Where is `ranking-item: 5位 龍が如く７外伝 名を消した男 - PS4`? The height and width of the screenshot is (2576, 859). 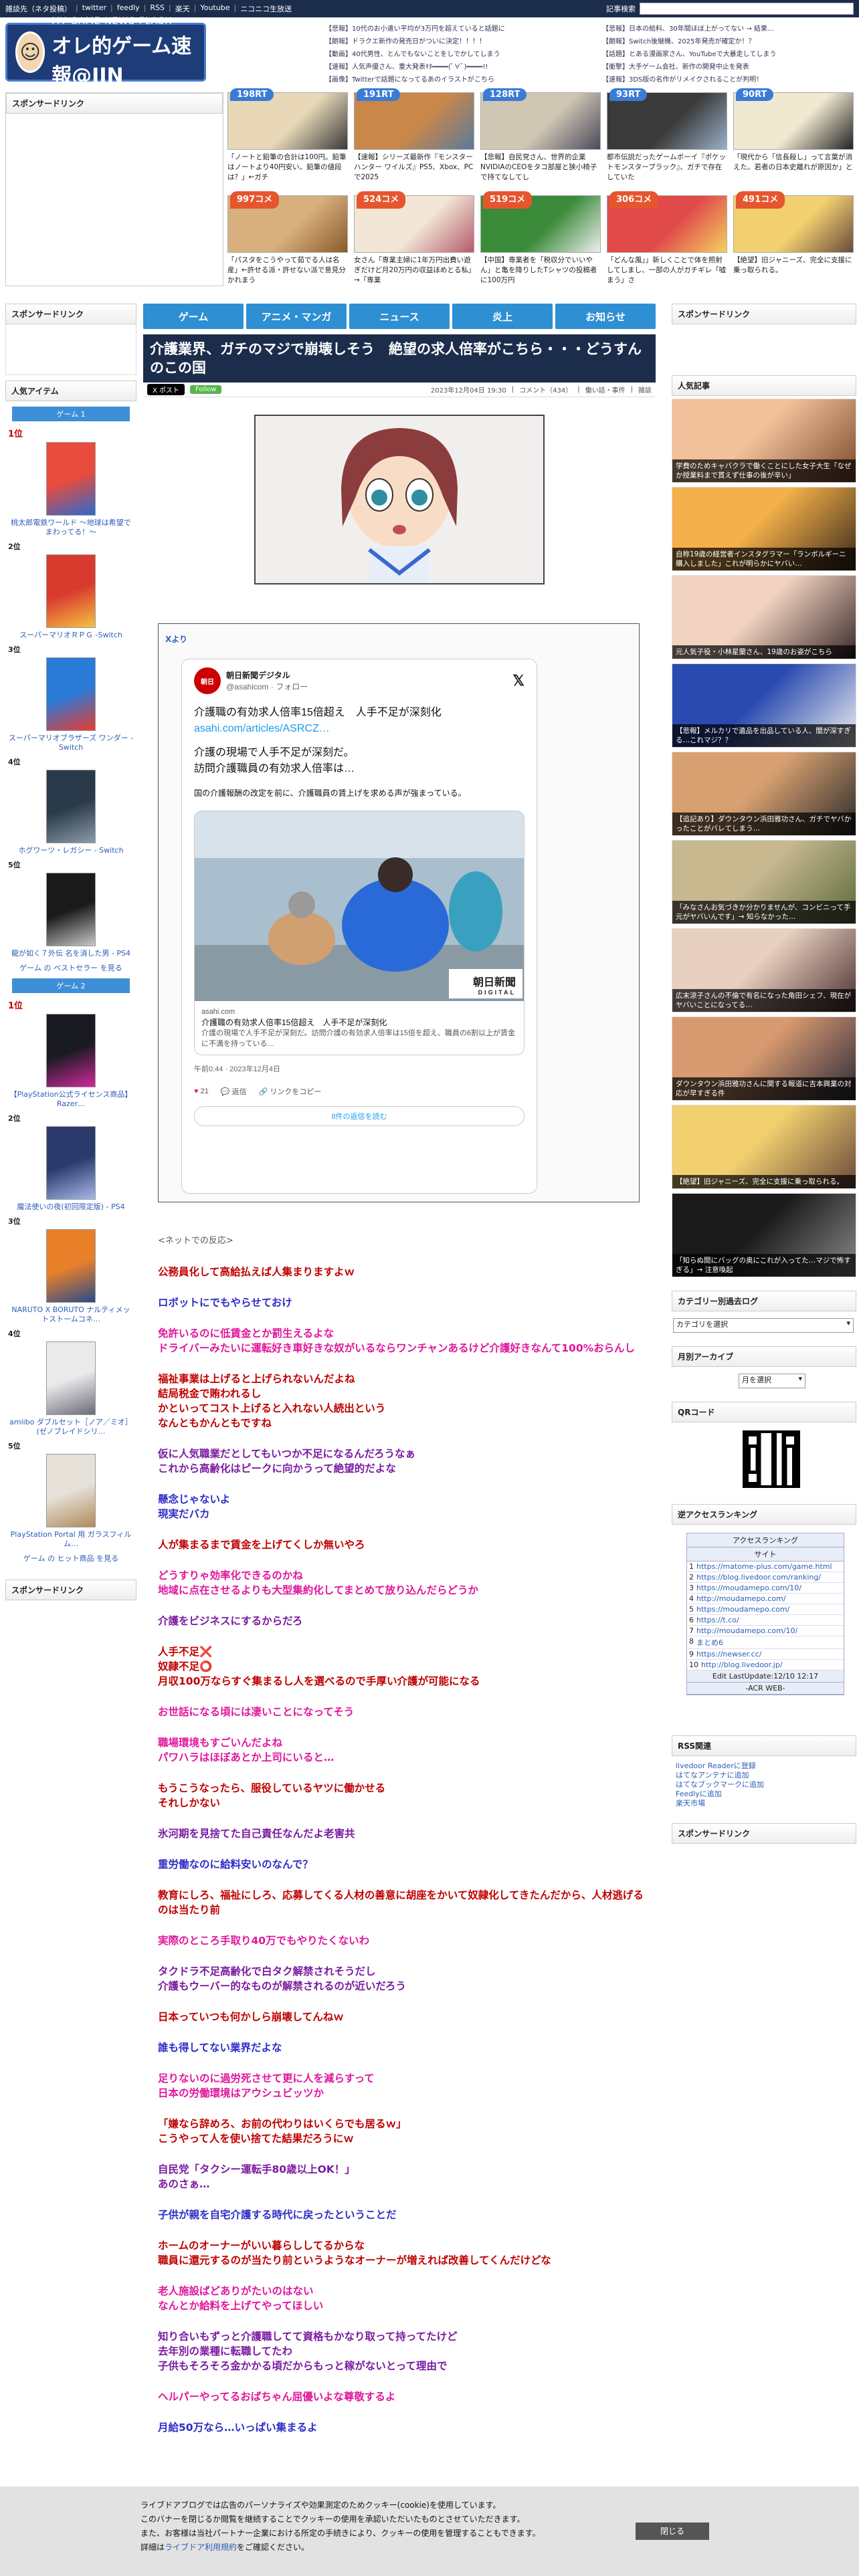 ranking-item: 5位 龍が如く７外伝 名を消した男 - PS4 is located at coordinates (71, 908).